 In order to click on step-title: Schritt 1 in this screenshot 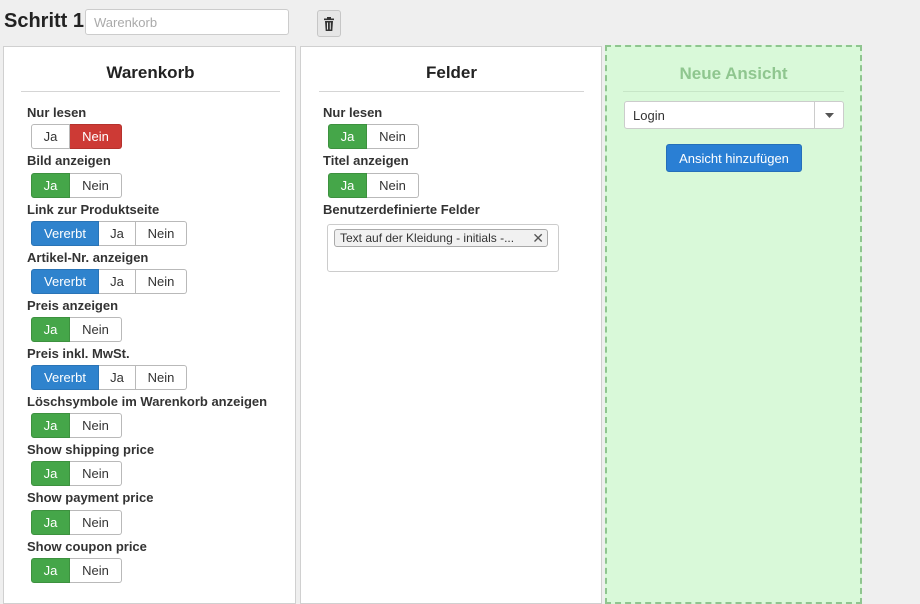, I will do `click(44, 21)`.